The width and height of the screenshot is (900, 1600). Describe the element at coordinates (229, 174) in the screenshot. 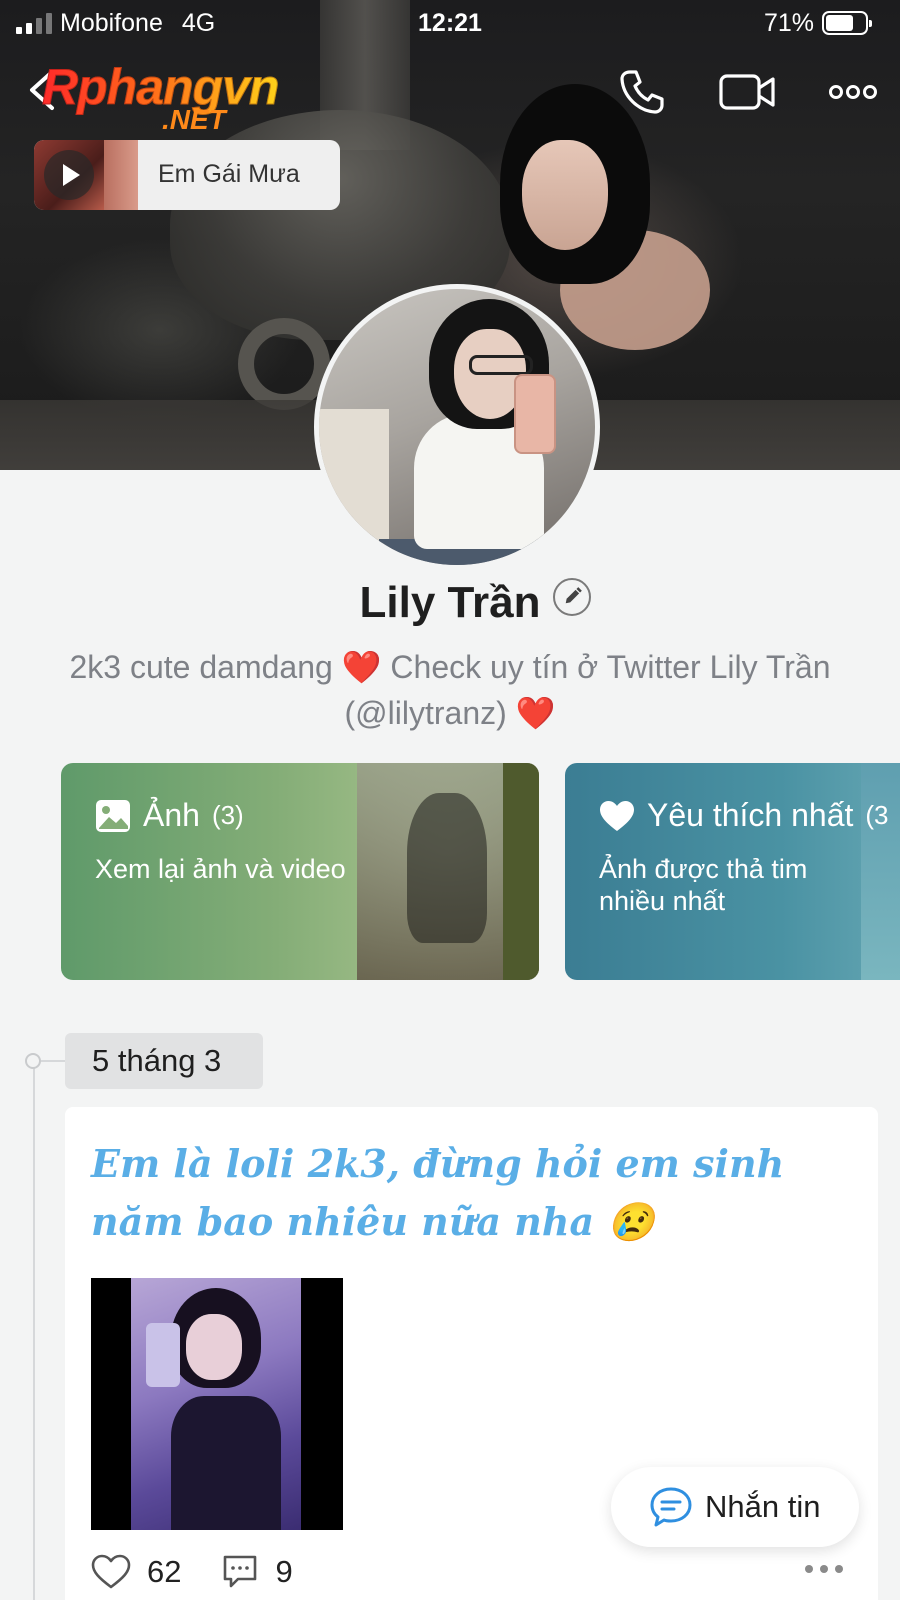

I see `music-title: Em Gái Mưa` at that location.